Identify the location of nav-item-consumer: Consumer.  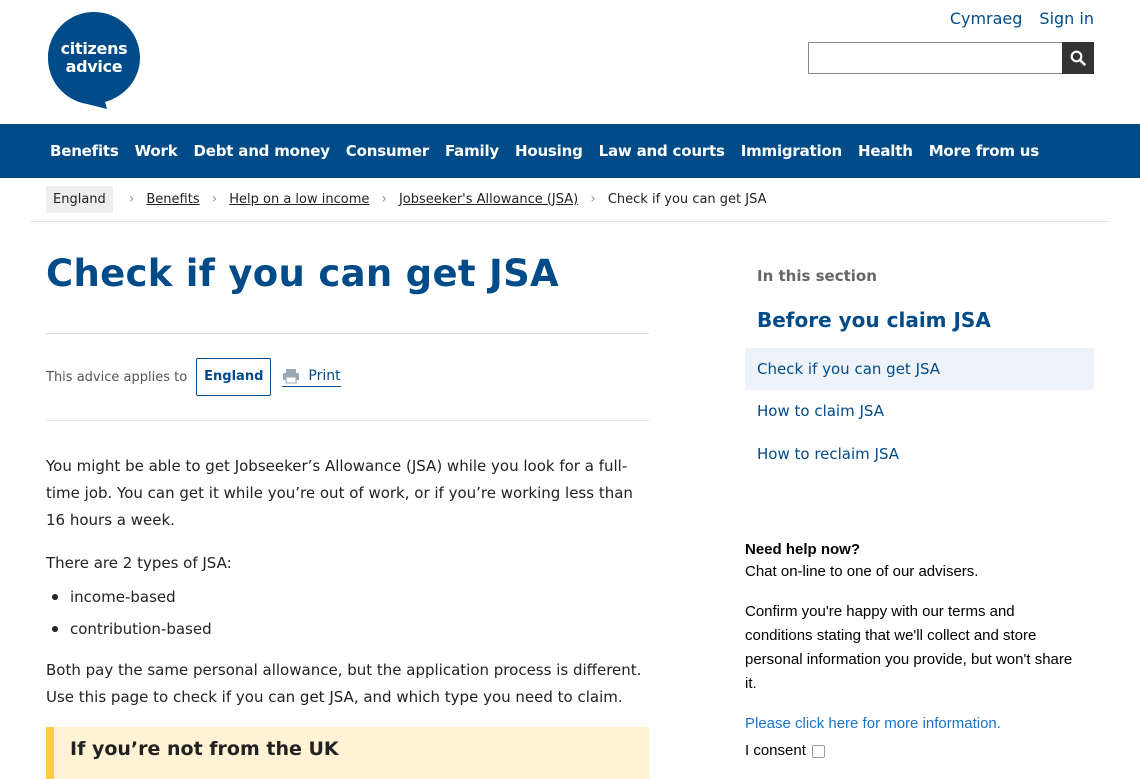
(387, 151).